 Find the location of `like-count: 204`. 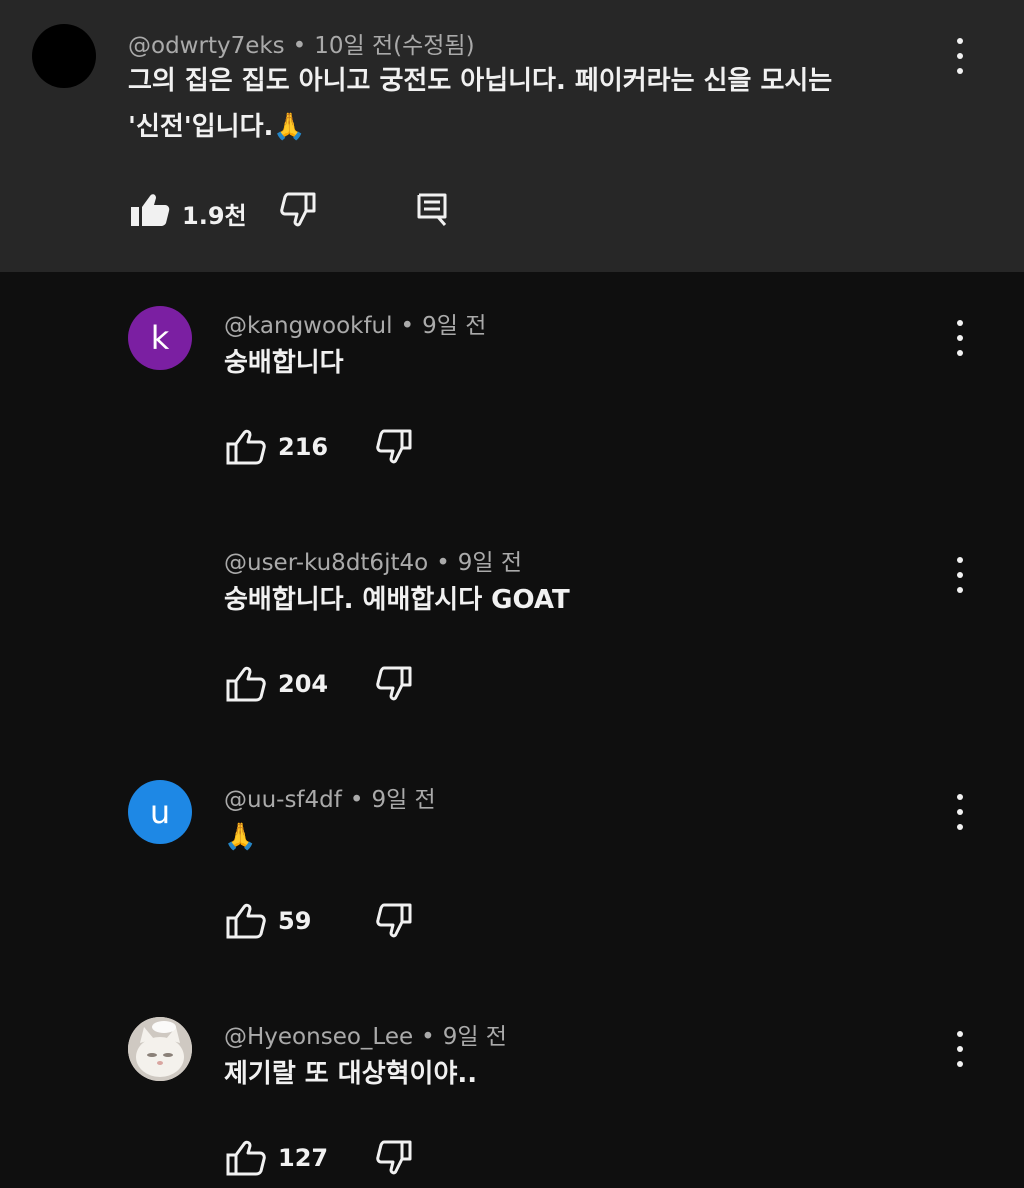

like-count: 204 is located at coordinates (303, 684).